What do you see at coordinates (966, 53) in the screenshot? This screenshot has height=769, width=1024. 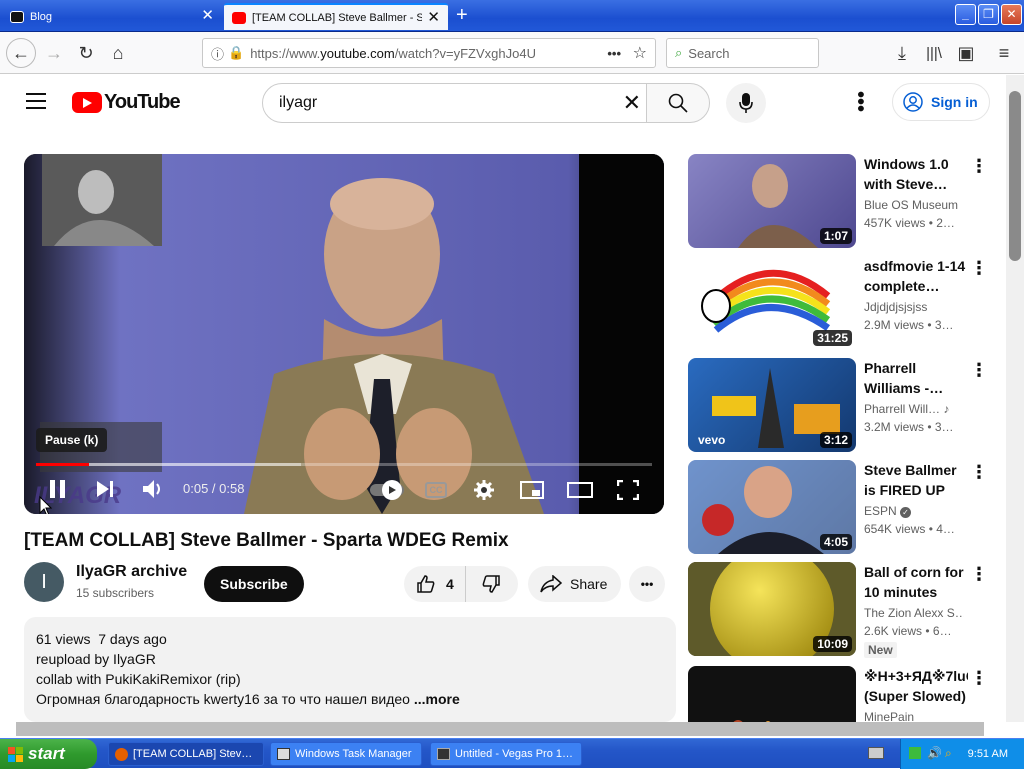 I see `sidebar-toggle-icon: ▣` at bounding box center [966, 53].